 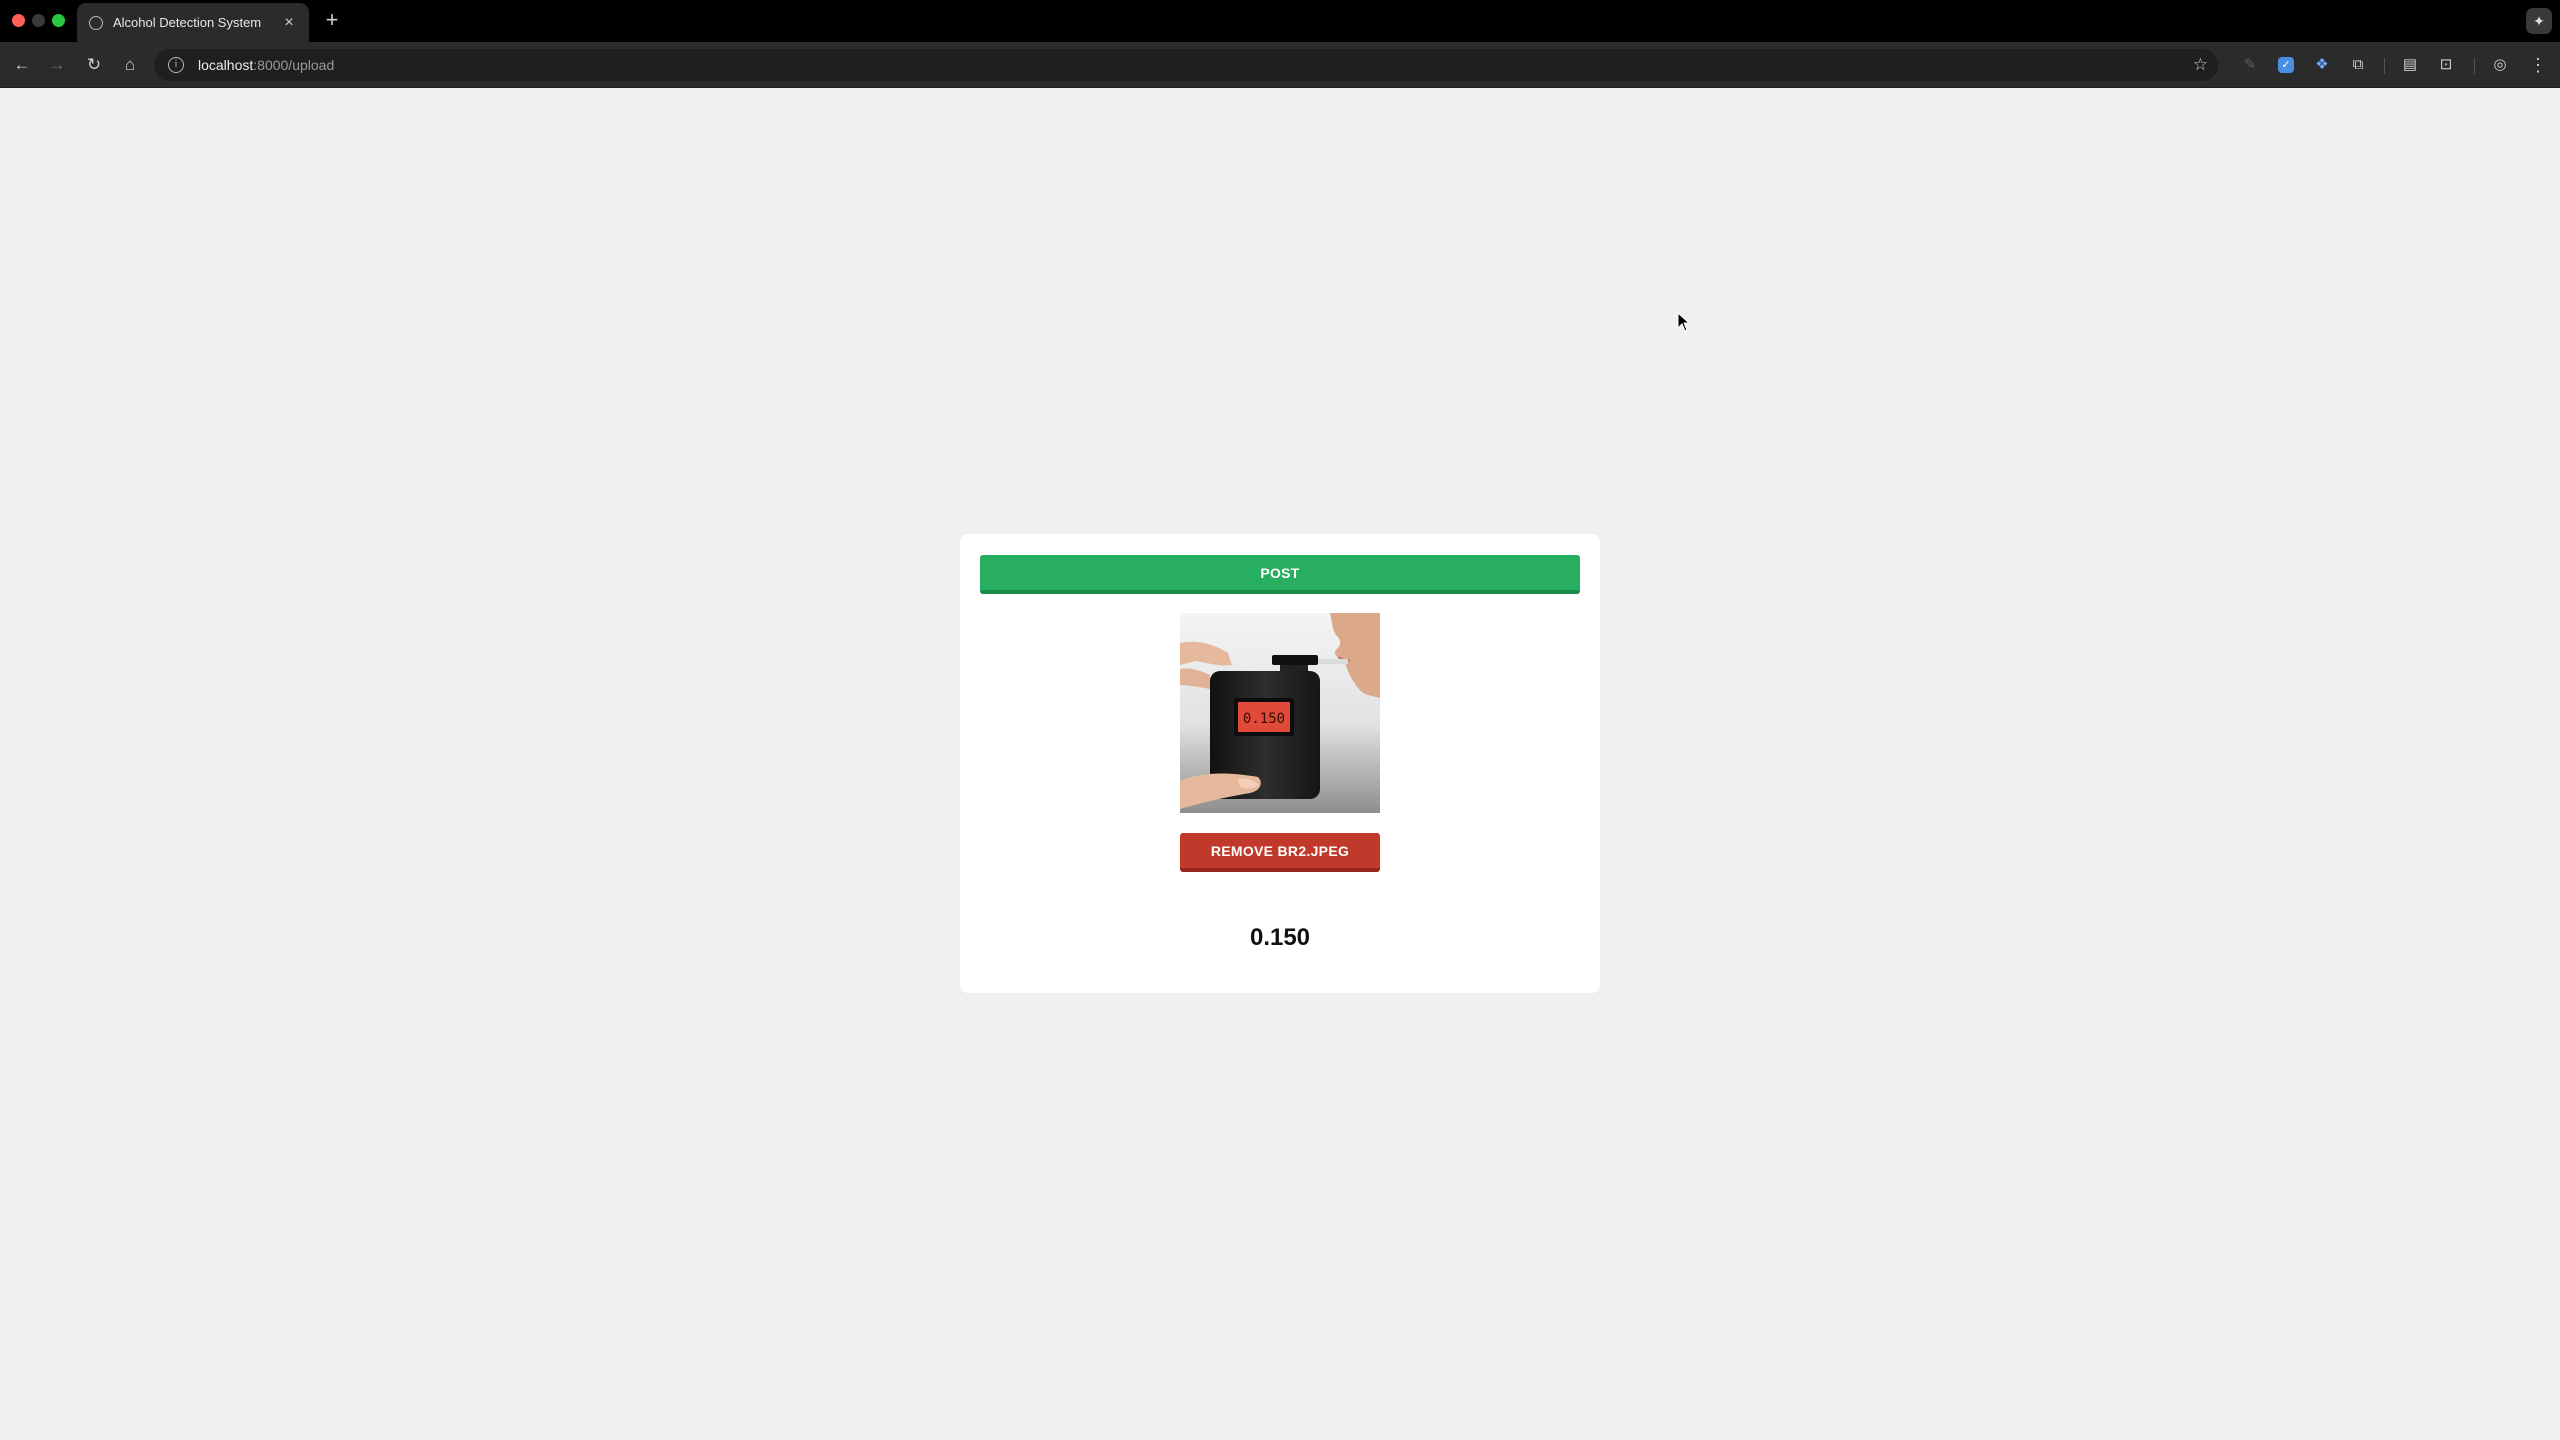 What do you see at coordinates (1280, 21) in the screenshot?
I see `browser-tabstrip: Alcohol Detection System × + ✦` at bounding box center [1280, 21].